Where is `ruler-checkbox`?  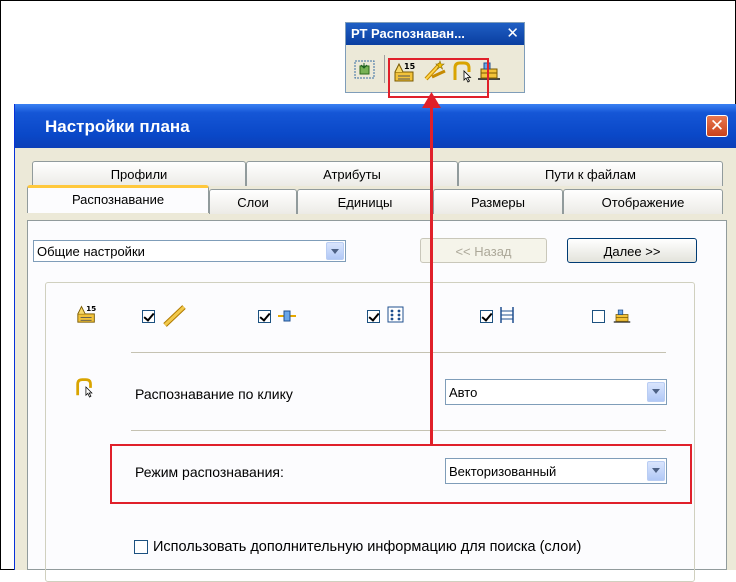
ruler-checkbox is located at coordinates (148, 316).